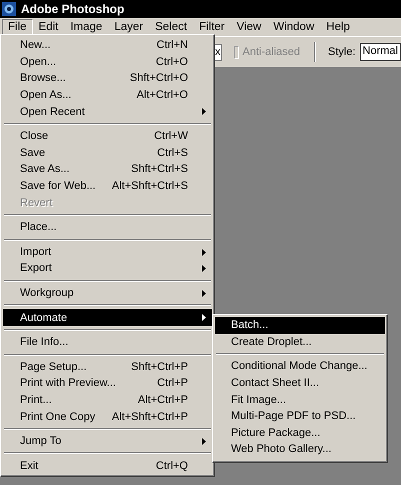 Image resolution: width=401 pixels, height=485 pixels. I want to click on eye-icon, so click(9, 9).